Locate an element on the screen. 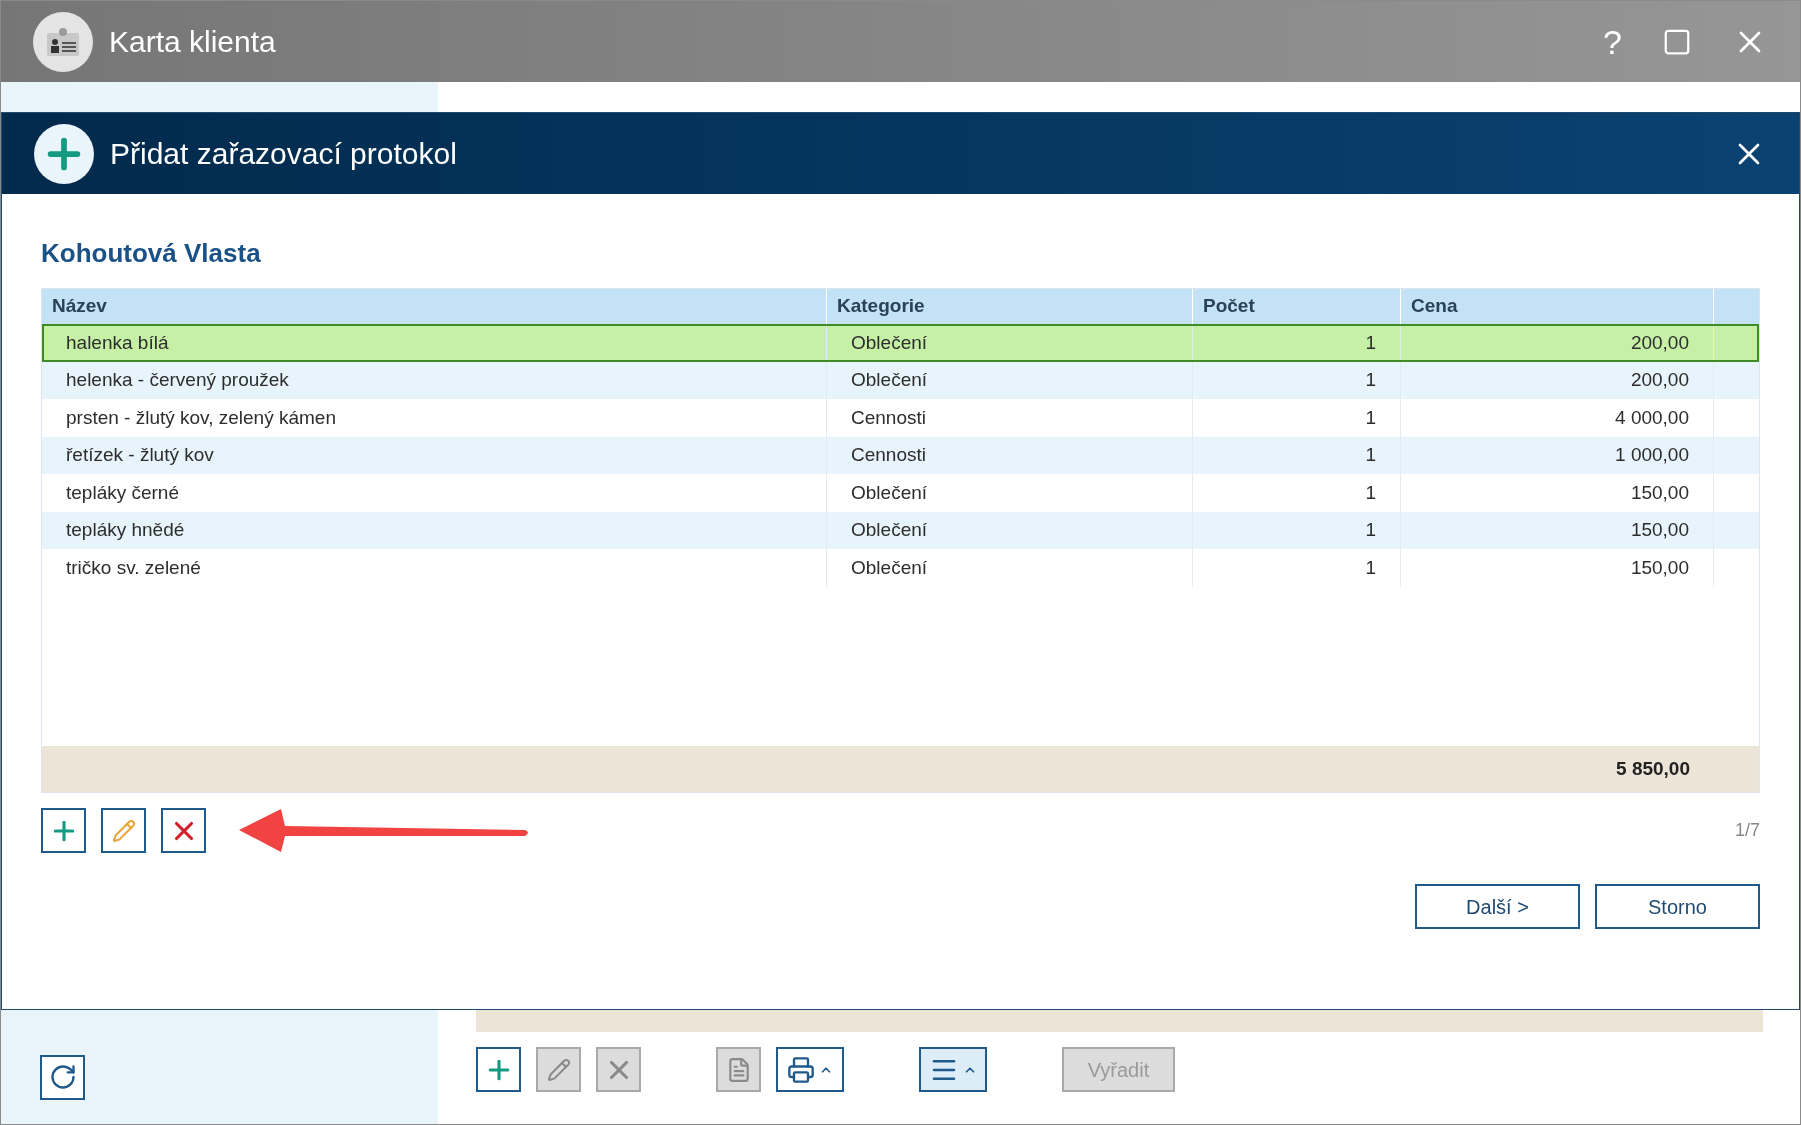 Image resolution: width=1801 pixels, height=1125 pixels. delete-button is located at coordinates (183, 830).